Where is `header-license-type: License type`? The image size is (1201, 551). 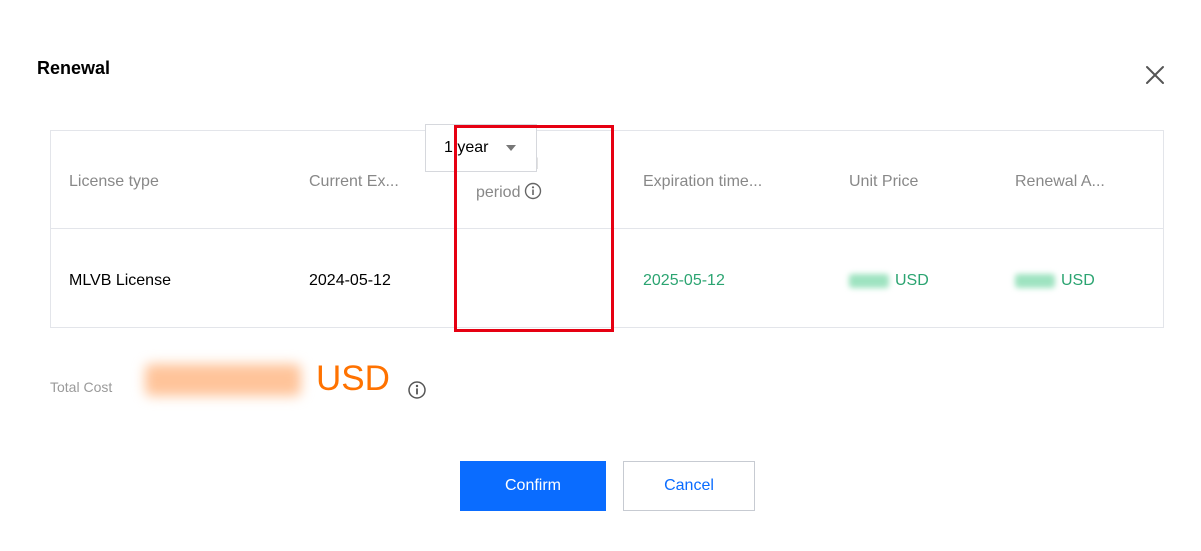
header-license-type: License type is located at coordinates (114, 181).